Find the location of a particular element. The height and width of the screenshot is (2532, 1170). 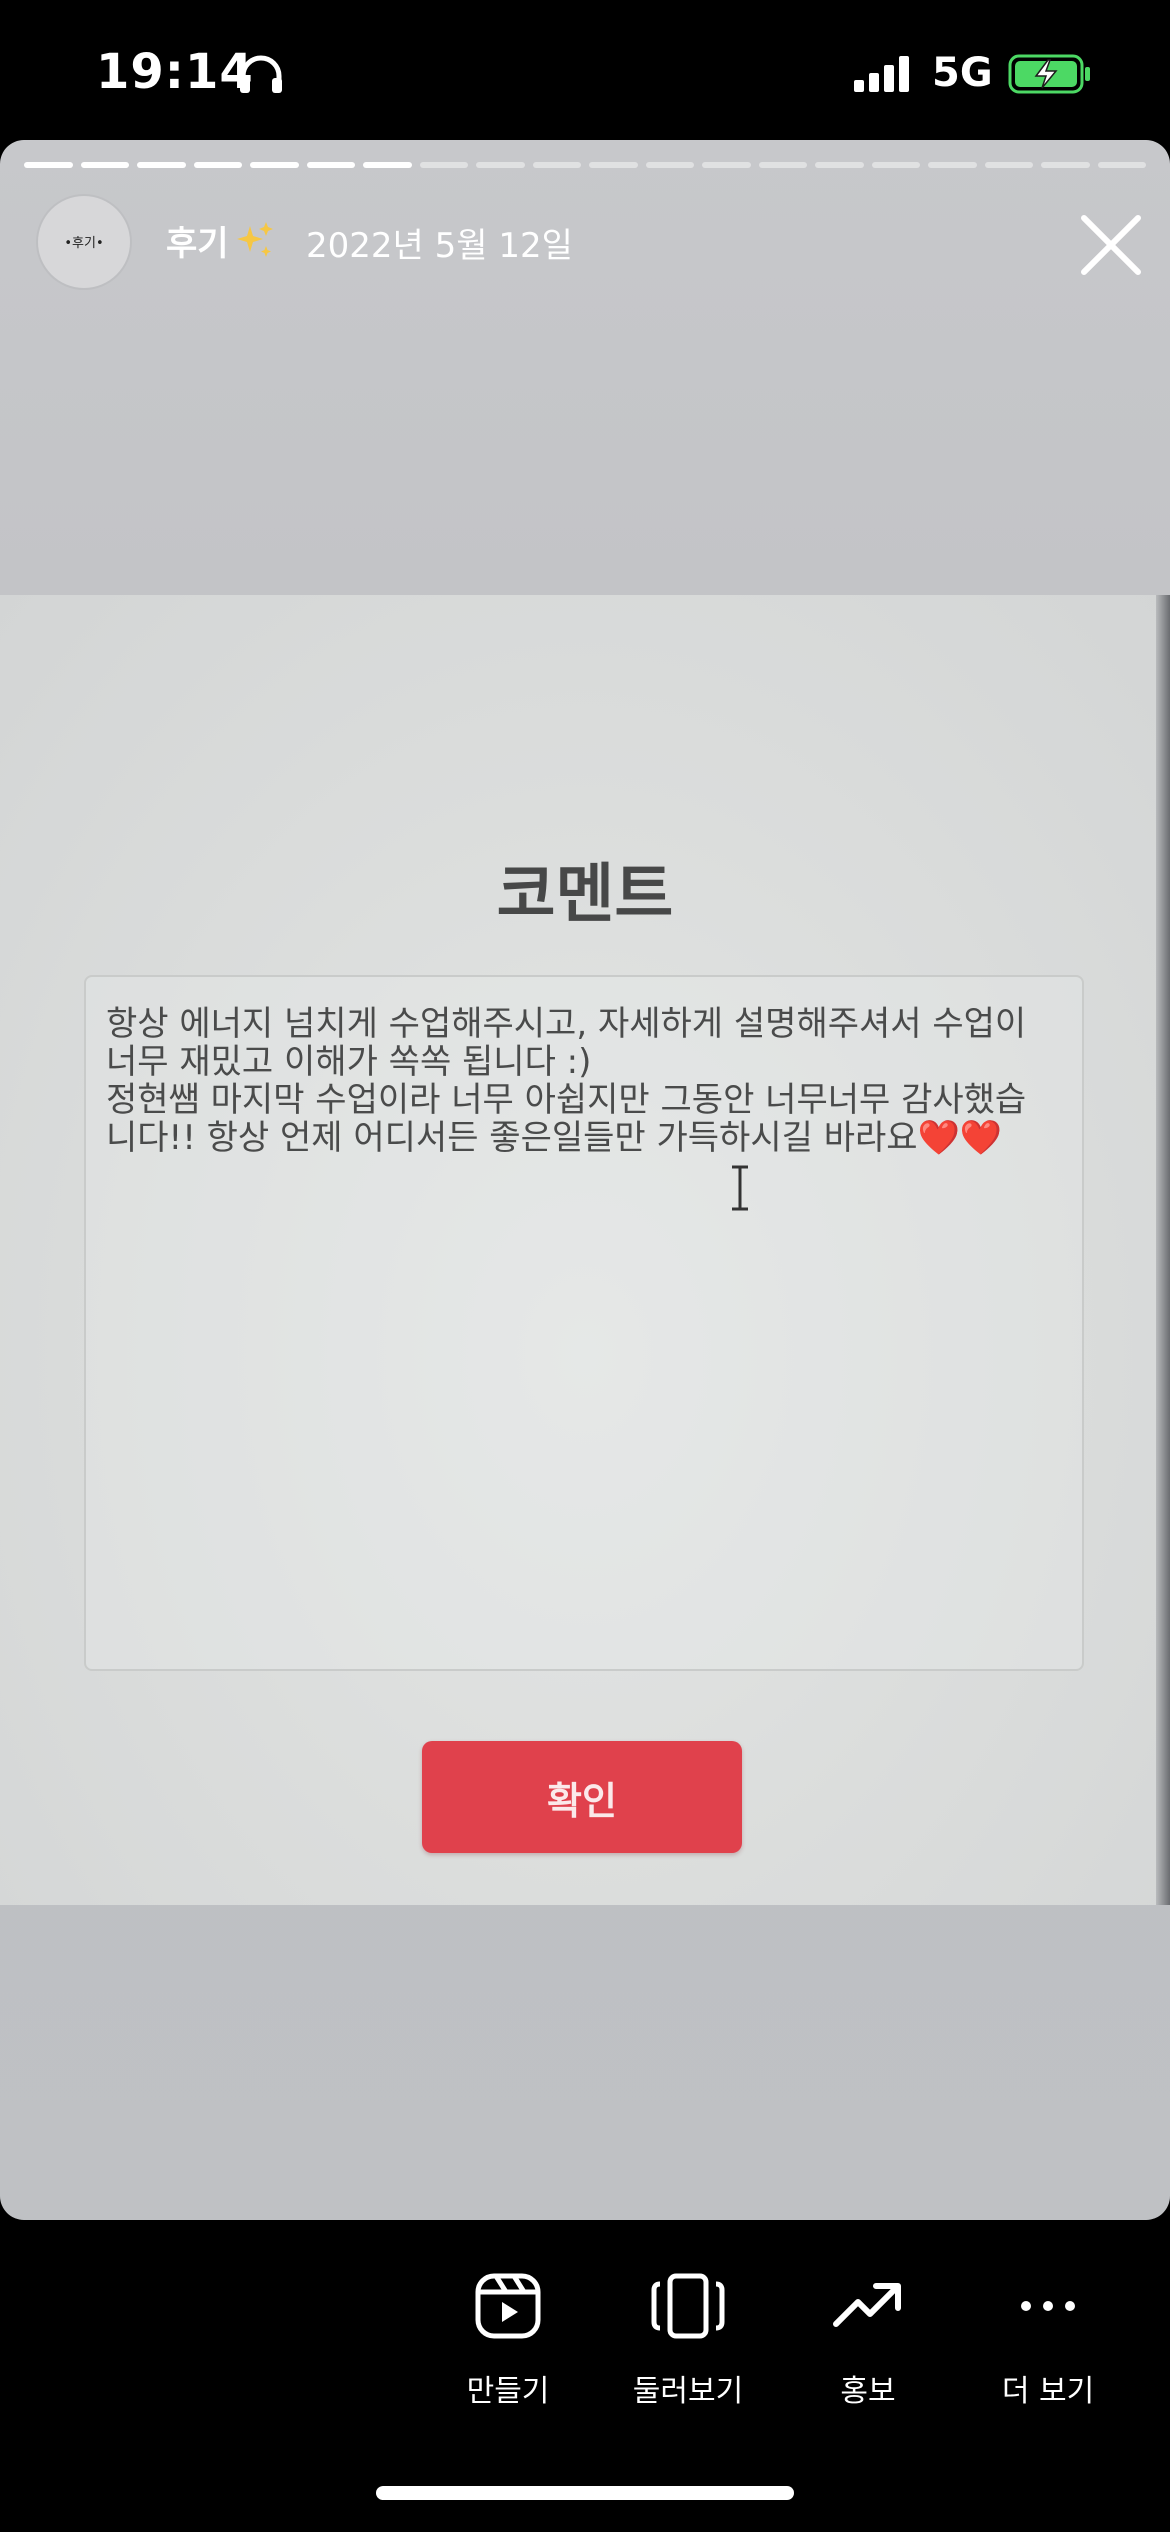

action-label: 둘러보기 is located at coordinates (688, 2391).